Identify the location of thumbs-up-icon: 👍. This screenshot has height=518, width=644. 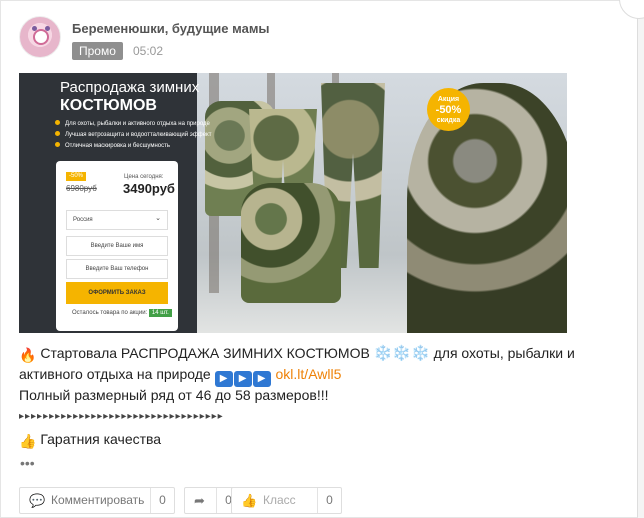
(28, 441).